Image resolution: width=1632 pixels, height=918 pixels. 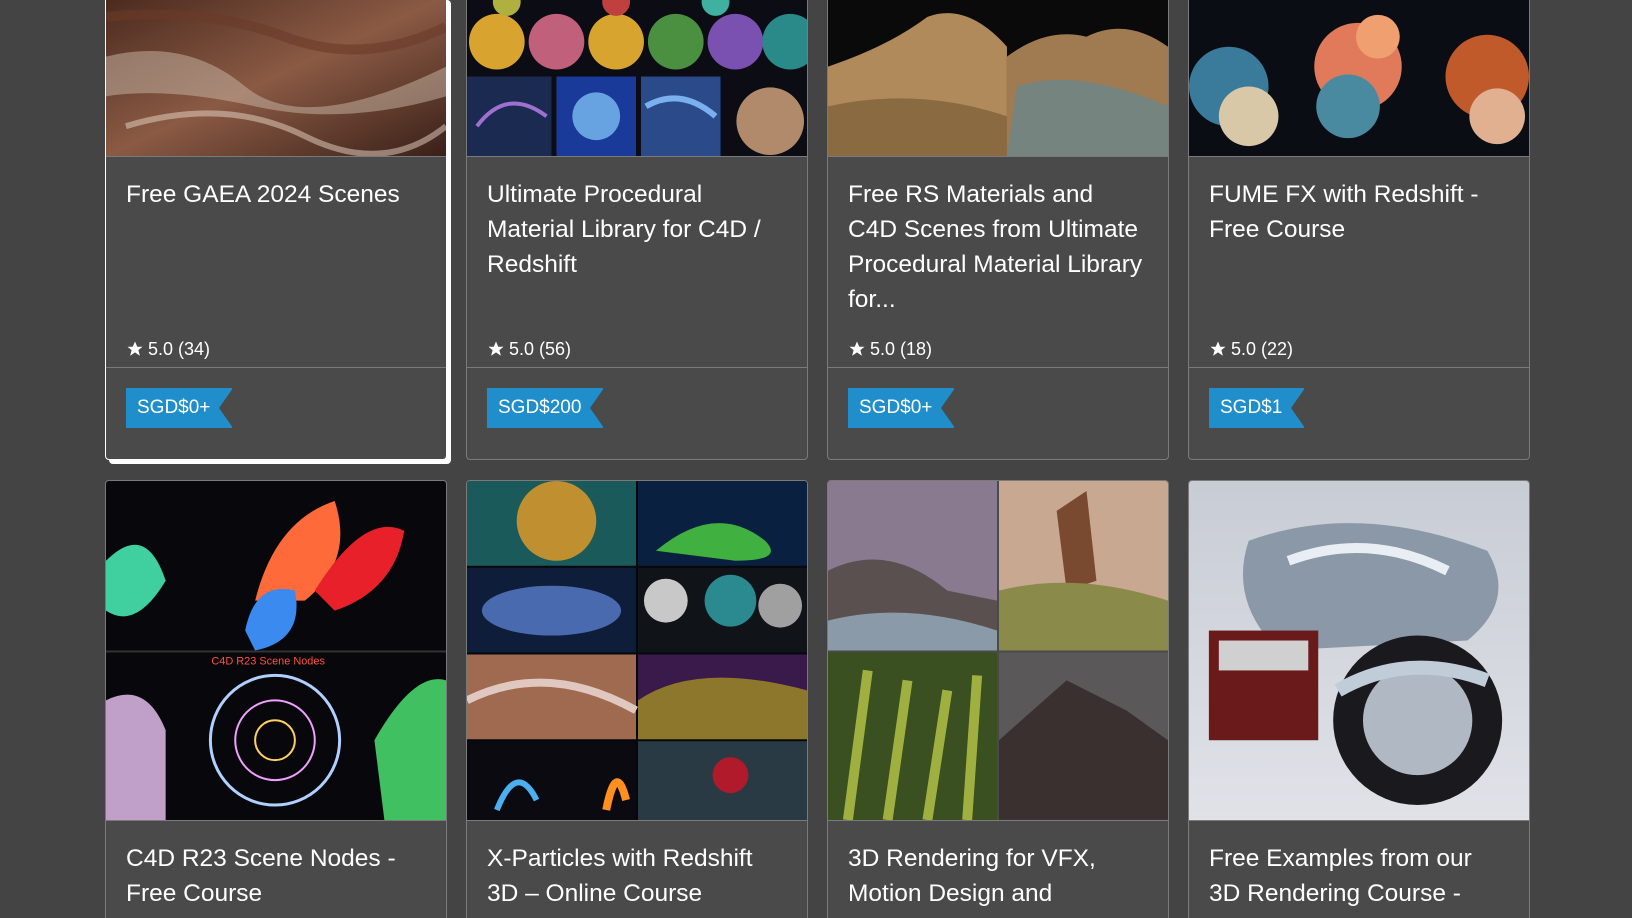 I want to click on product-title: 3D Rendering for VFX, Motion Design and, so click(x=998, y=866).